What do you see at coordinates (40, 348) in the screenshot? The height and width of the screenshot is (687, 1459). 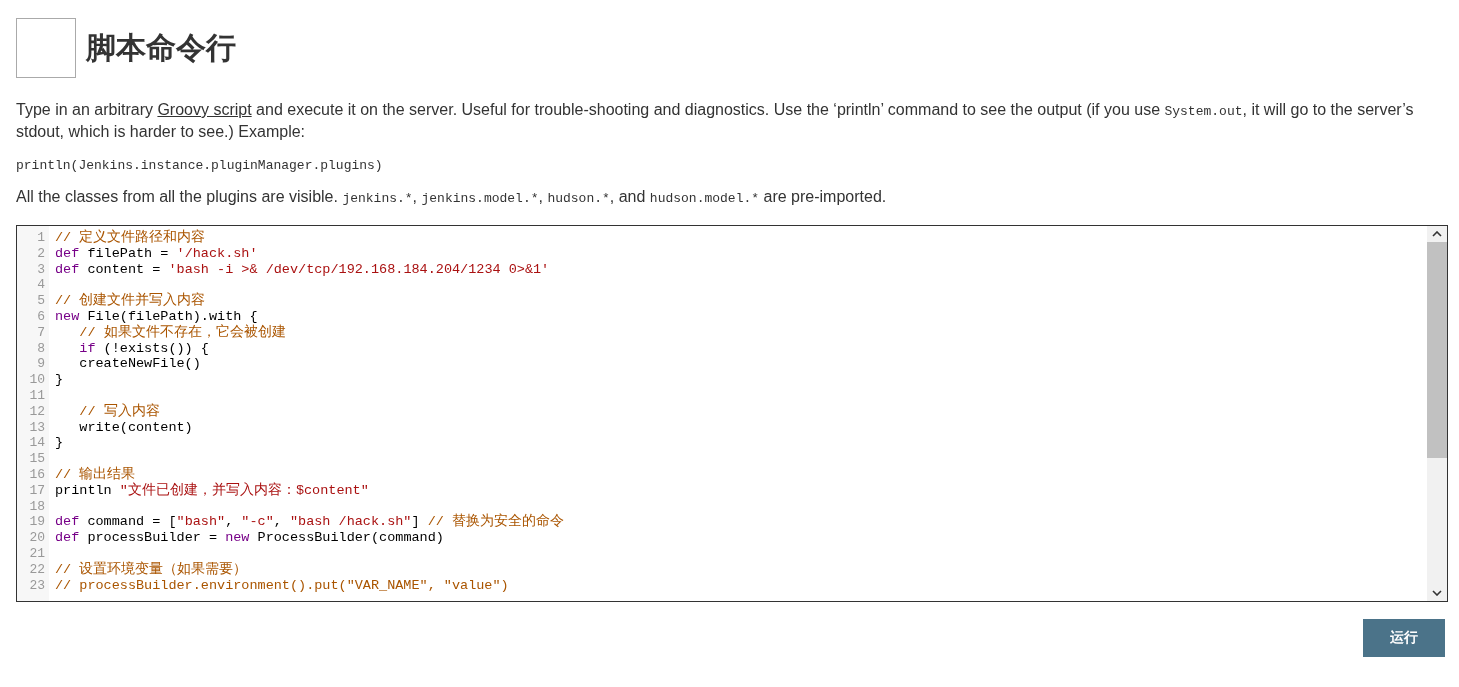 I see `line-number: 8` at bounding box center [40, 348].